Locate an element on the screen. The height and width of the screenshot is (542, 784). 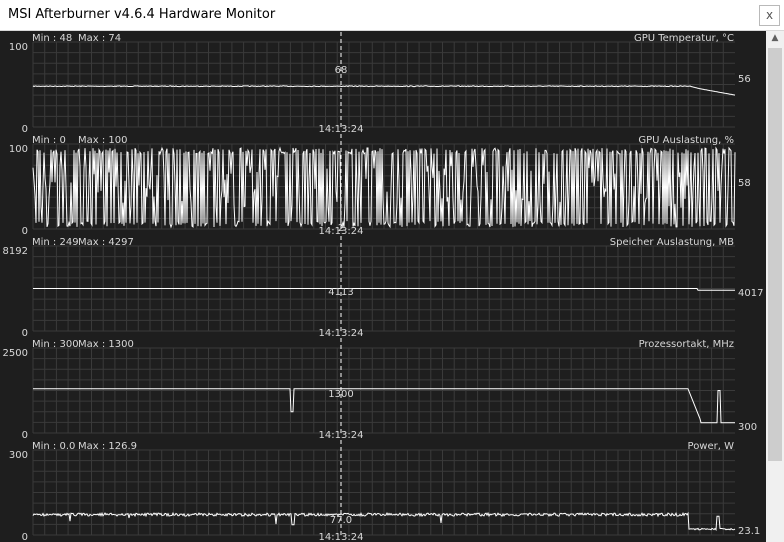
y-axis-max: 300 is located at coordinates (18, 455).